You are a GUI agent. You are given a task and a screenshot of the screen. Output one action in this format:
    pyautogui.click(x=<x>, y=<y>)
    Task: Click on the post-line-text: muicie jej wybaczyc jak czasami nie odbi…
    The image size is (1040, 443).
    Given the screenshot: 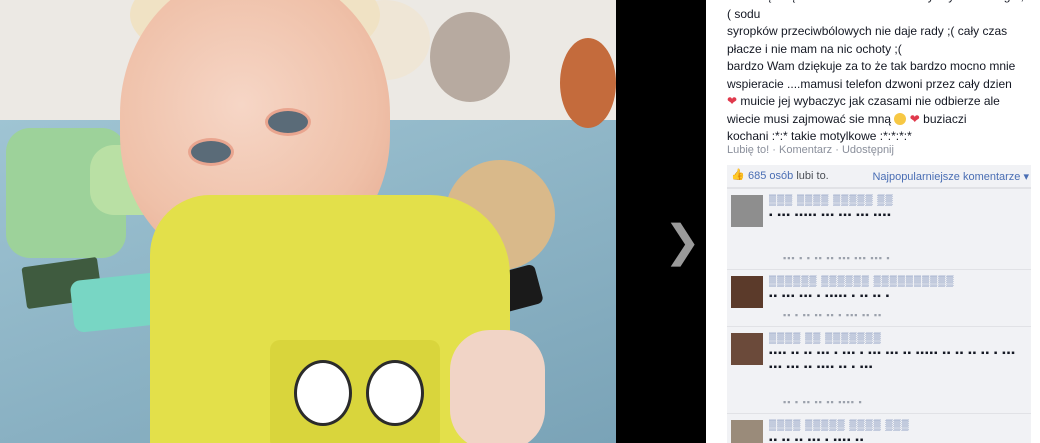 What is the action you would take?
    pyautogui.click(x=870, y=101)
    